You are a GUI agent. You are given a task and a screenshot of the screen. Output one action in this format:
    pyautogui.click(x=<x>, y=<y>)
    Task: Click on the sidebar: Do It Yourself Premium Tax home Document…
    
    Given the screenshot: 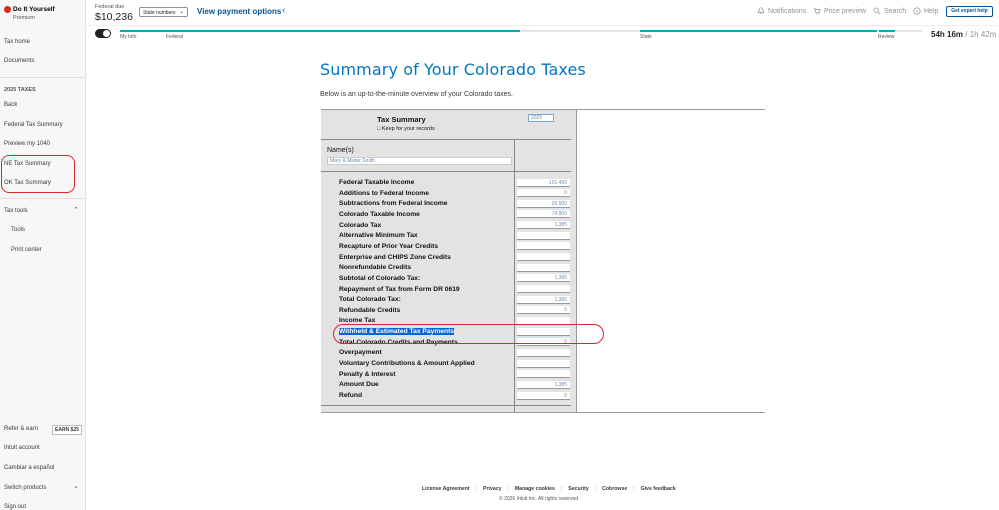 What is the action you would take?
    pyautogui.click(x=43, y=255)
    